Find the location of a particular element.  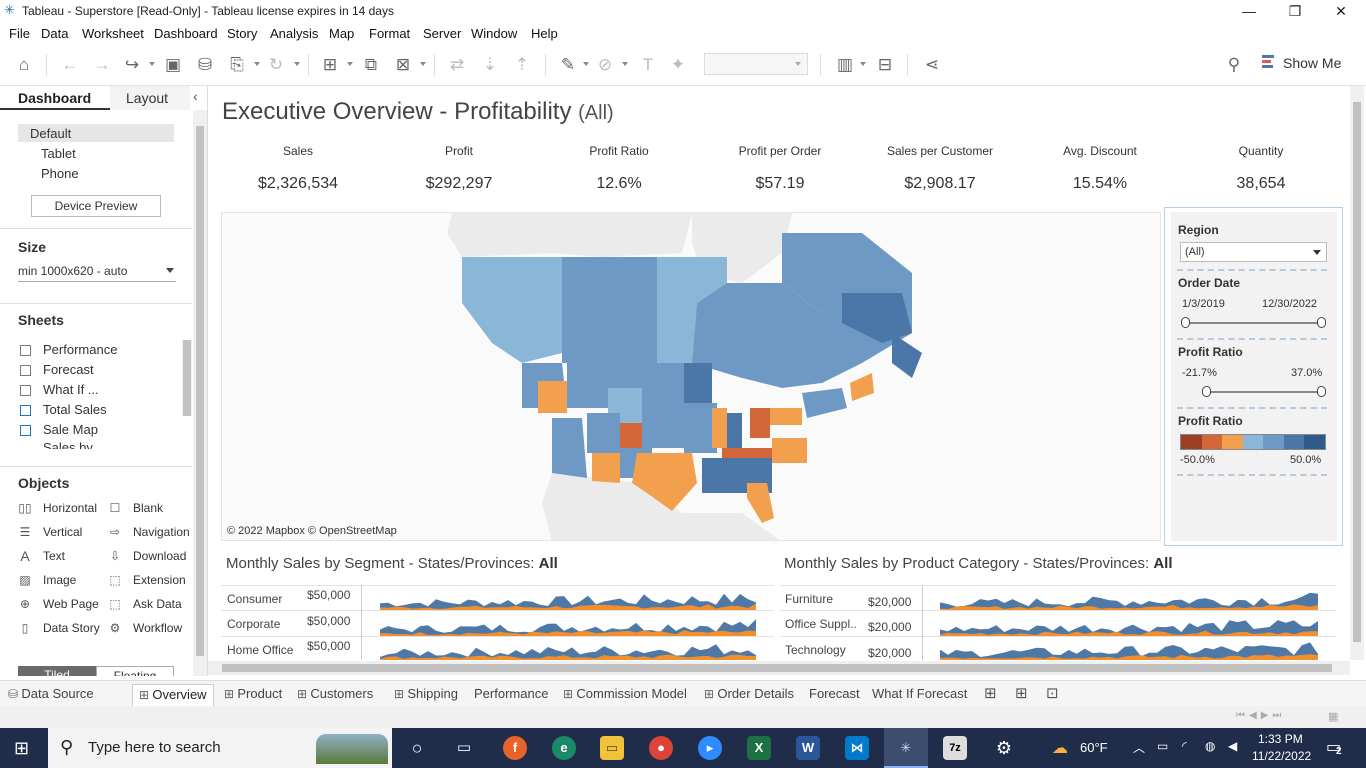

status-bar: ⏮◀▶⏭ ▦ is located at coordinates (683, 717).